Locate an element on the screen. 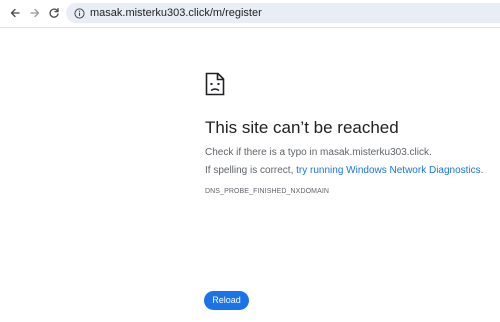 This screenshot has height=322, width=500. spelling-suffix: . is located at coordinates (482, 170).